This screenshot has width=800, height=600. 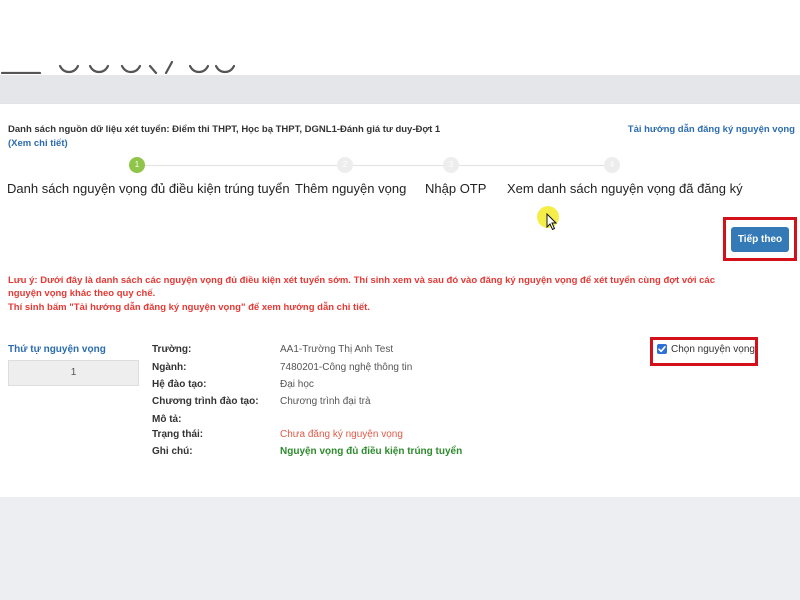 What do you see at coordinates (345, 165) in the screenshot?
I see `step-2-dot: 2` at bounding box center [345, 165].